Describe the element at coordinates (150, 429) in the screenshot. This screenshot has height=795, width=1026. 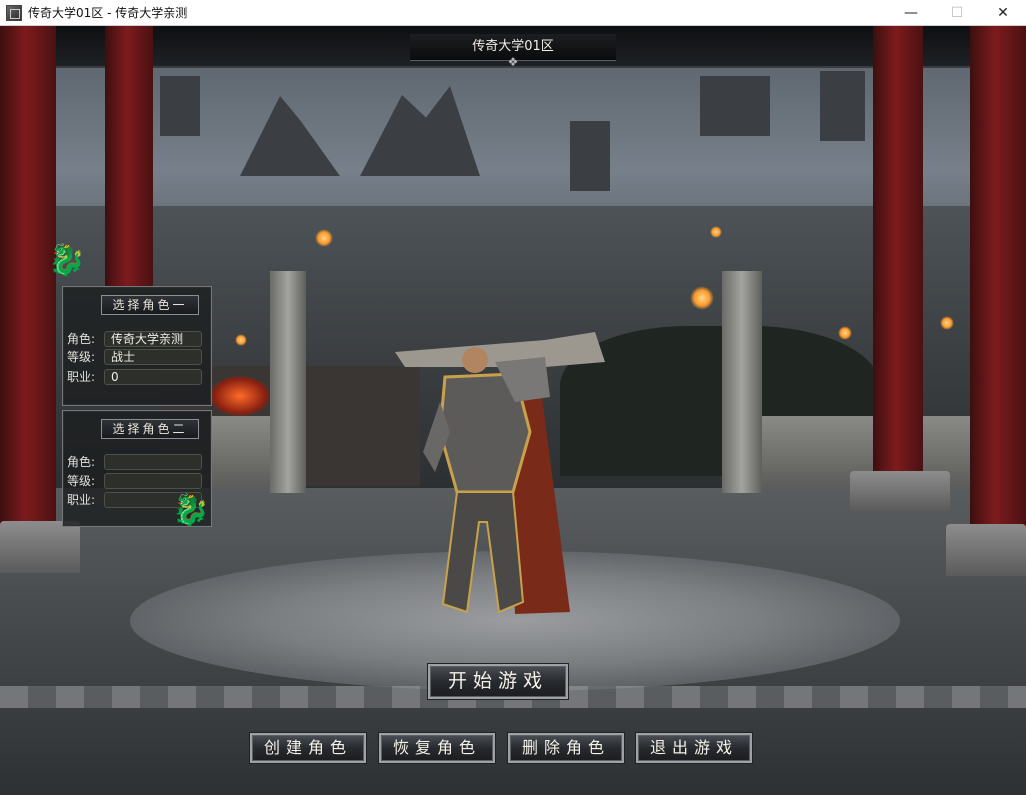
I see `select-role-2-button: 选择角色二` at that location.